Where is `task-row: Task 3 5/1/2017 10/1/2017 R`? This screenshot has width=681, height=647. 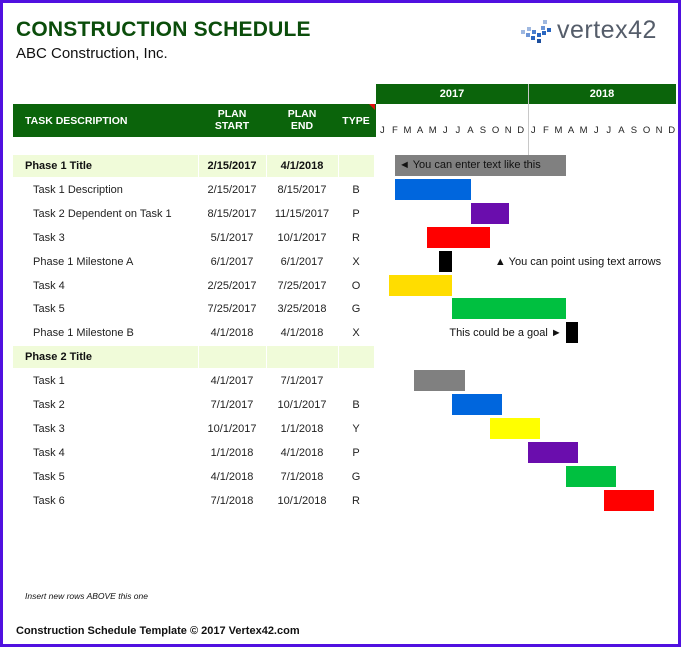 task-row: Task 3 5/1/2017 10/1/2017 R is located at coordinates (193, 238).